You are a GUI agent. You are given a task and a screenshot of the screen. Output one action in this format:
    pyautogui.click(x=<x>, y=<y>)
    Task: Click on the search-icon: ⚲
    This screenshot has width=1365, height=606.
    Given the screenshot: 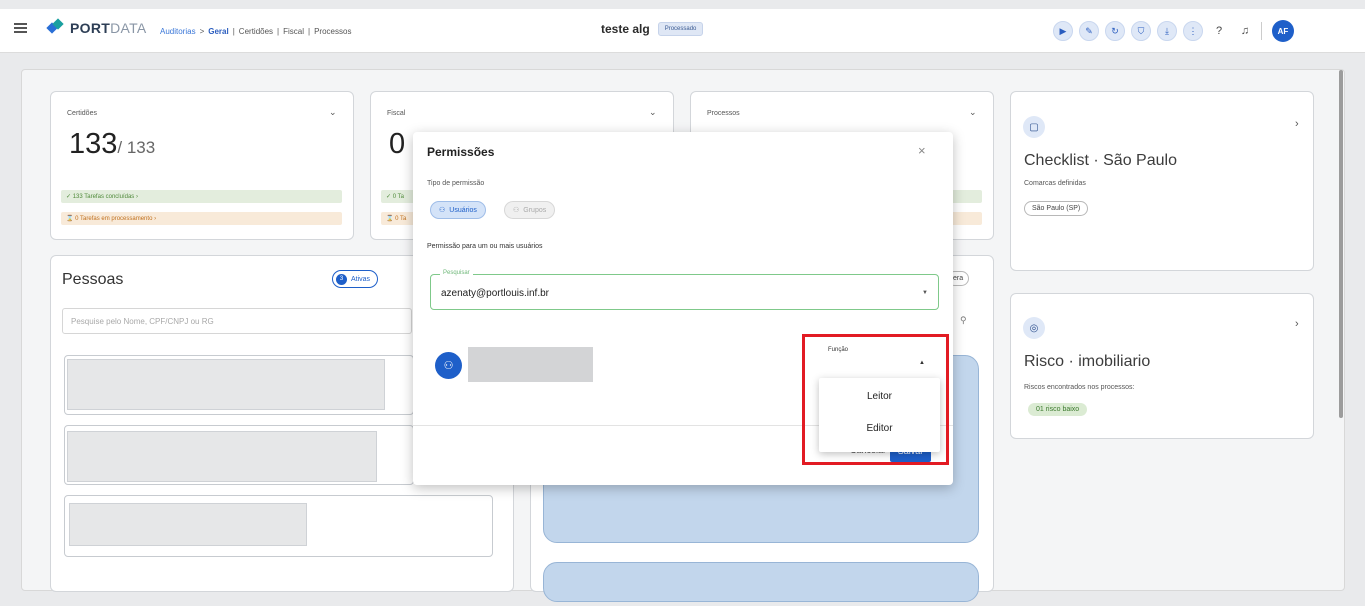 What is the action you would take?
    pyautogui.click(x=963, y=320)
    